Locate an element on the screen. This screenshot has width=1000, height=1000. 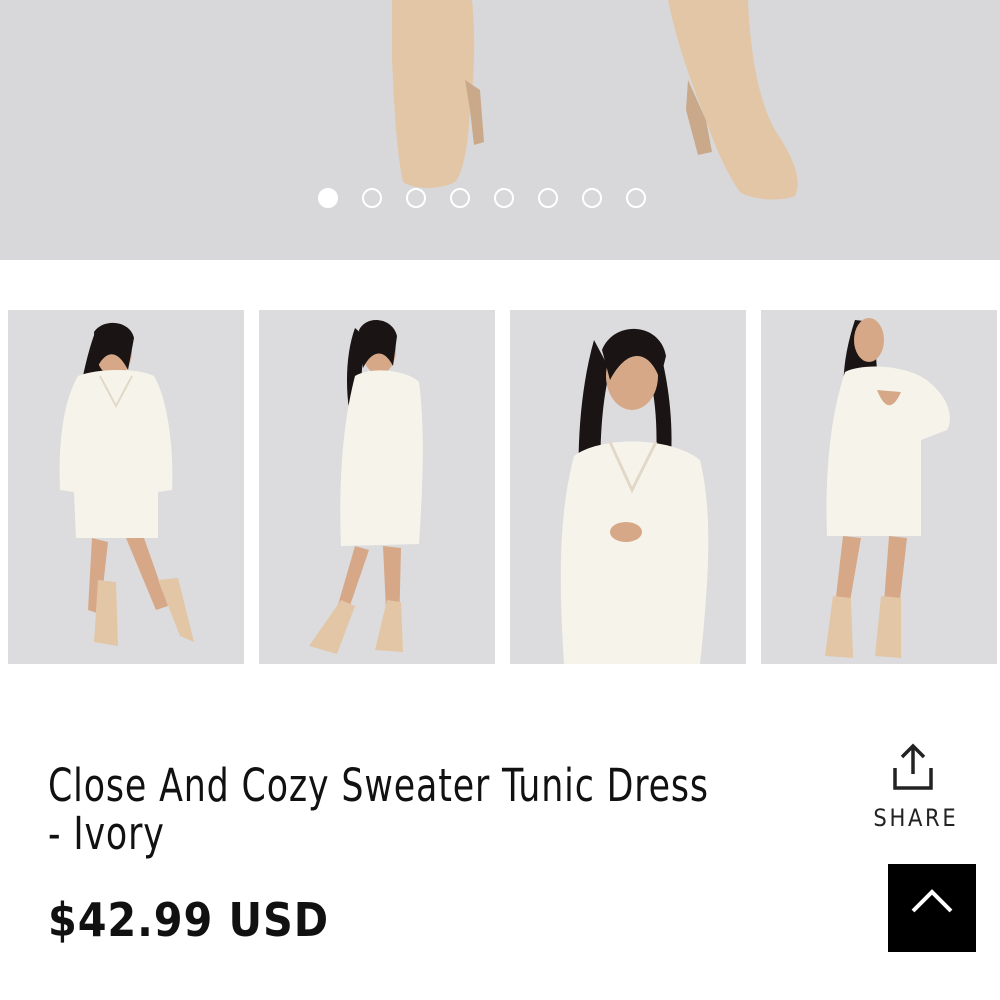
thumbnail-closeup is located at coordinates (628, 487).